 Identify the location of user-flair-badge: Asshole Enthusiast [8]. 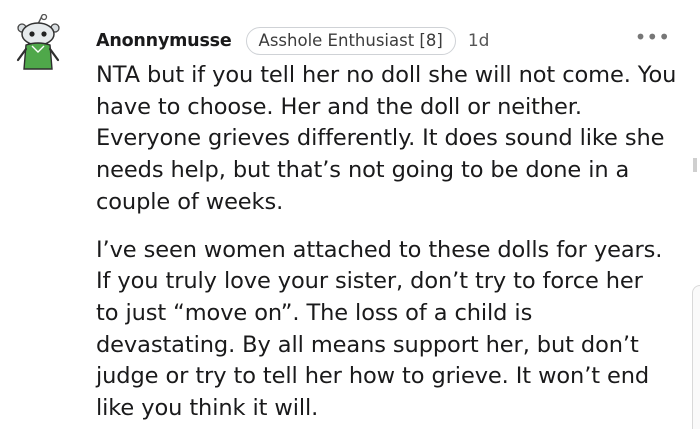
(350, 41).